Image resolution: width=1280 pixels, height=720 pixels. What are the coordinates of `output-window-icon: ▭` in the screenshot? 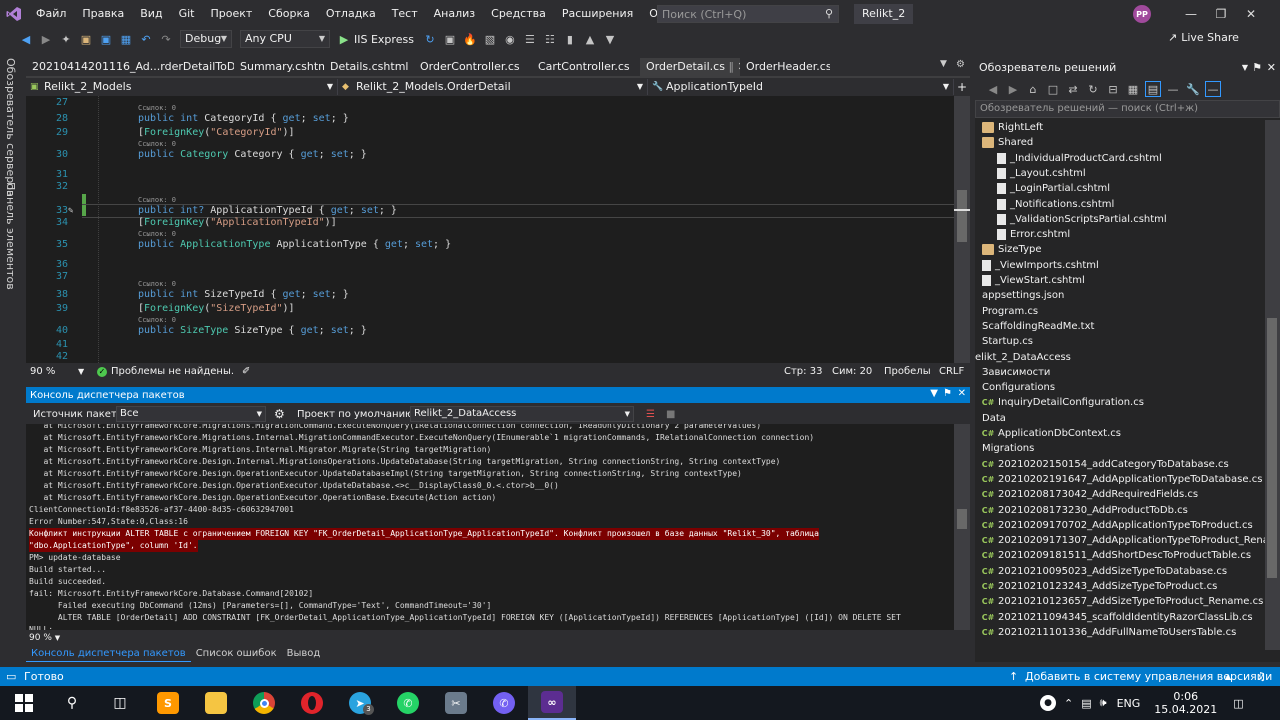 It's located at (11, 676).